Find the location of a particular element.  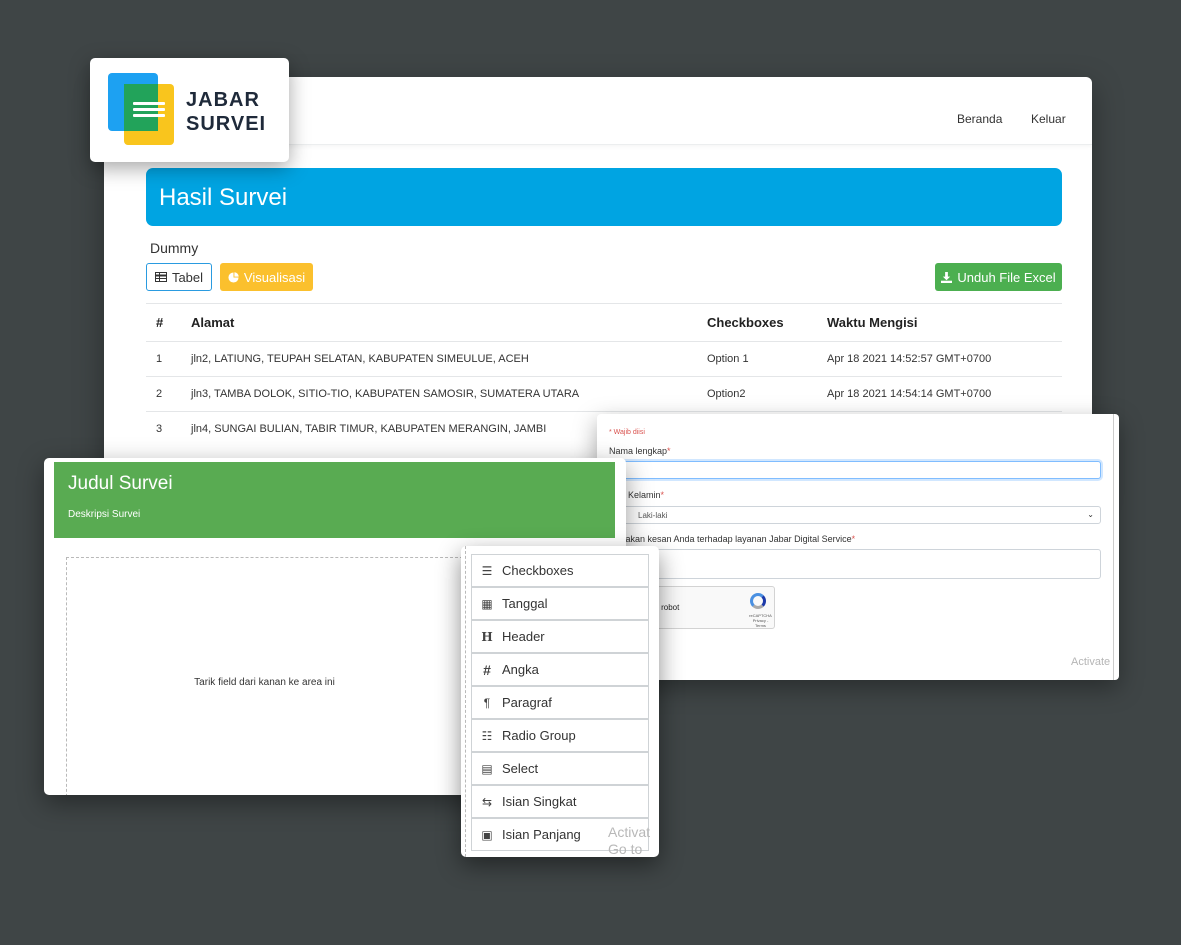

column-header-alamat: Alamat is located at coordinates (213, 322).